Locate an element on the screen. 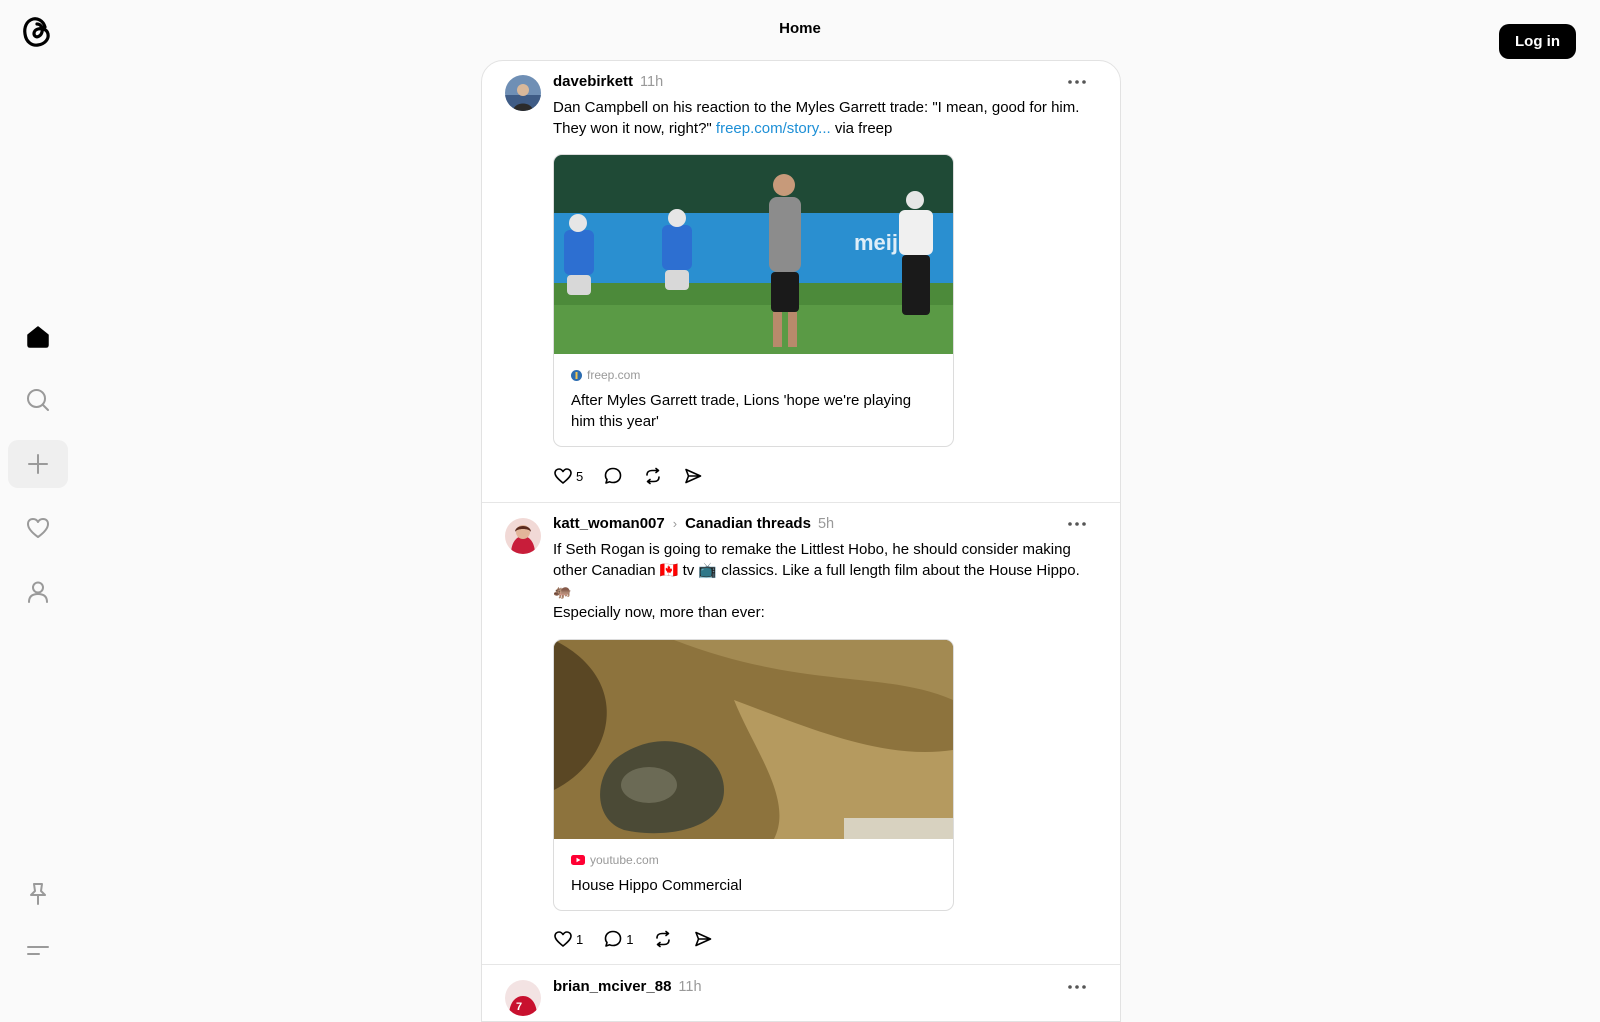 The width and height of the screenshot is (1600, 1022). card-domain: youtube.com is located at coordinates (624, 860).